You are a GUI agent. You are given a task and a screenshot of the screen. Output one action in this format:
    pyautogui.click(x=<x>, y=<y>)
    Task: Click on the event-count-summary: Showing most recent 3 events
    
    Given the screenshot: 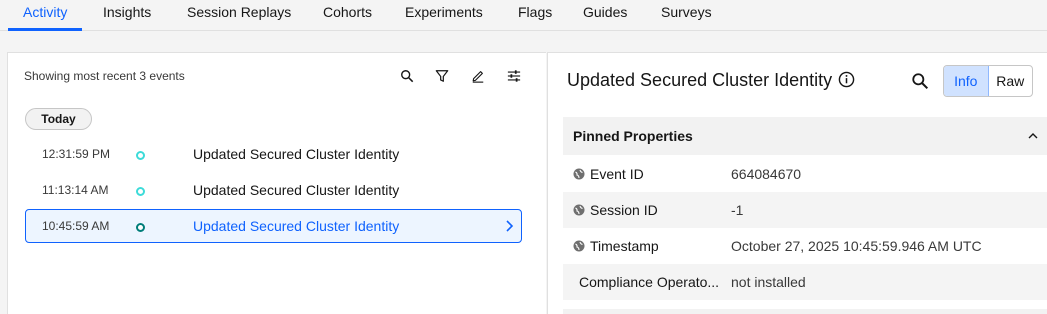 What is the action you would take?
    pyautogui.click(x=104, y=76)
    